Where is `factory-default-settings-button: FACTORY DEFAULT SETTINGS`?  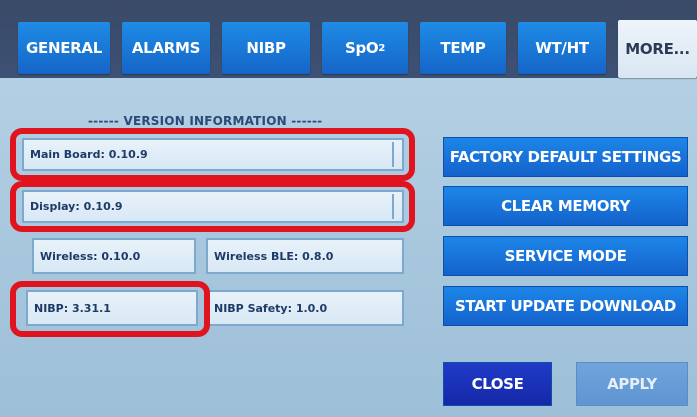 factory-default-settings-button: FACTORY DEFAULT SETTINGS is located at coordinates (565, 157).